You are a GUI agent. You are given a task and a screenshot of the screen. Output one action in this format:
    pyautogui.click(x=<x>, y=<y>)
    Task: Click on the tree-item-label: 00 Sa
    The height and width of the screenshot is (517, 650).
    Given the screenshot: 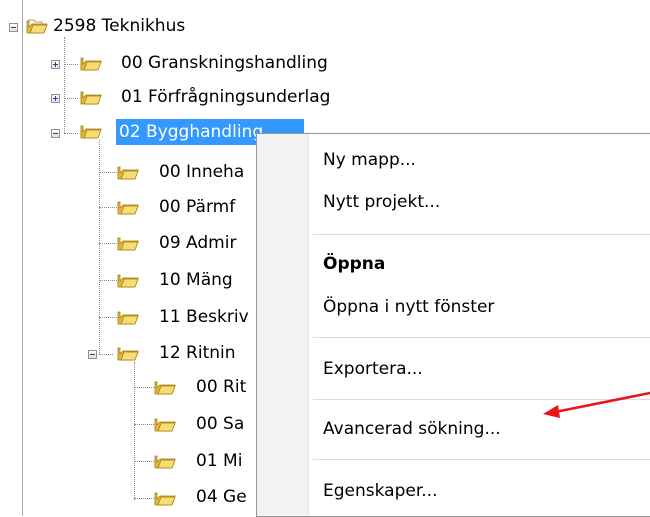 What is the action you would take?
    pyautogui.click(x=220, y=424)
    